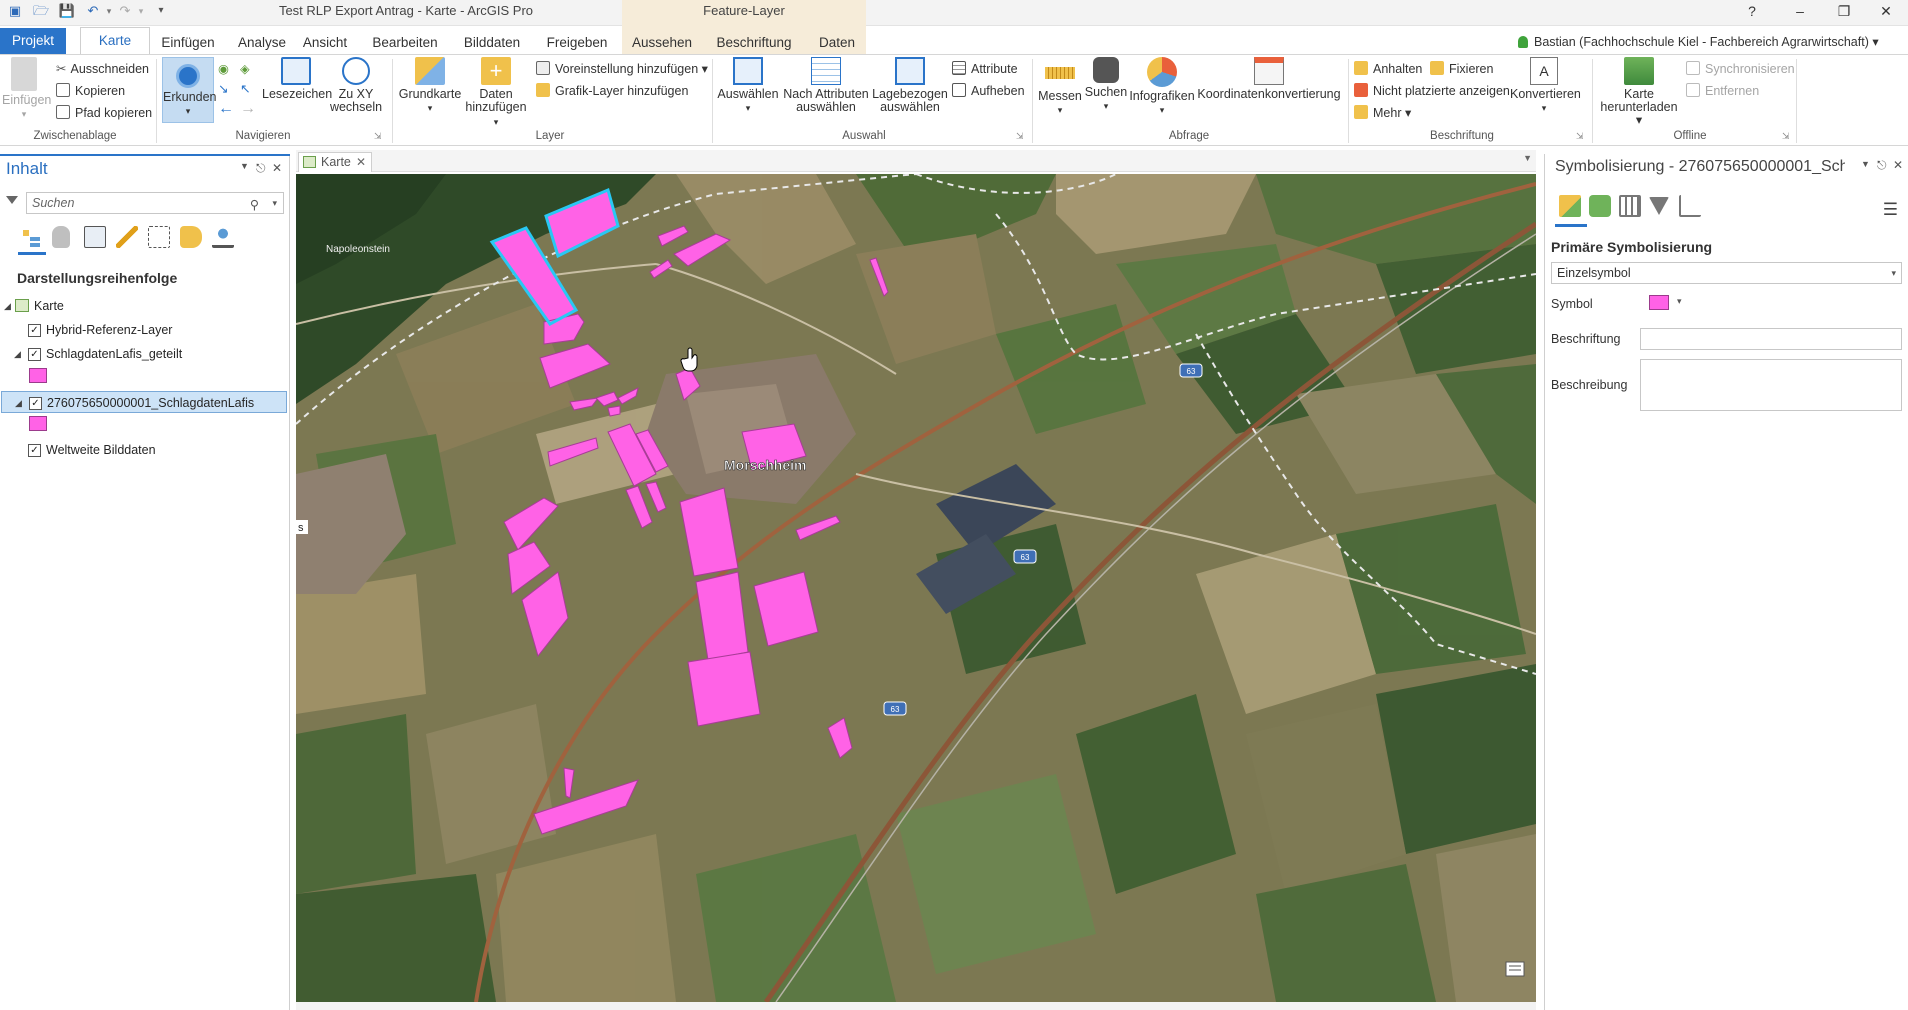 The height and width of the screenshot is (1010, 1908). I want to click on list-by-selection-icon, so click(95, 237).